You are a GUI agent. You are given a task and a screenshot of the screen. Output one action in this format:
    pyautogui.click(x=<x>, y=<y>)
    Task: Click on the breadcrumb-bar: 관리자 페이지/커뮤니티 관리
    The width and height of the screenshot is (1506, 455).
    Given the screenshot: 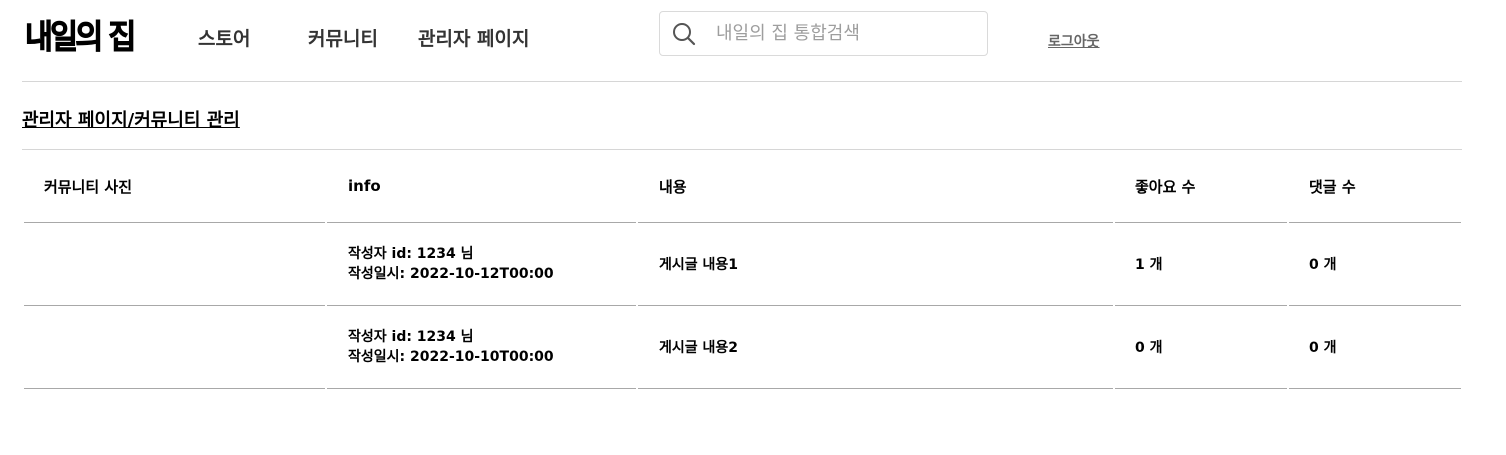 What is the action you would take?
    pyautogui.click(x=742, y=116)
    